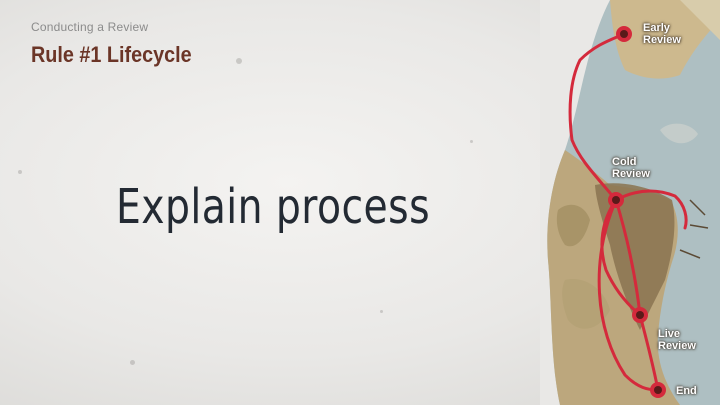 This screenshot has width=720, height=405. Describe the element at coordinates (669, 334) in the screenshot. I see `map-label-line: Live` at that location.